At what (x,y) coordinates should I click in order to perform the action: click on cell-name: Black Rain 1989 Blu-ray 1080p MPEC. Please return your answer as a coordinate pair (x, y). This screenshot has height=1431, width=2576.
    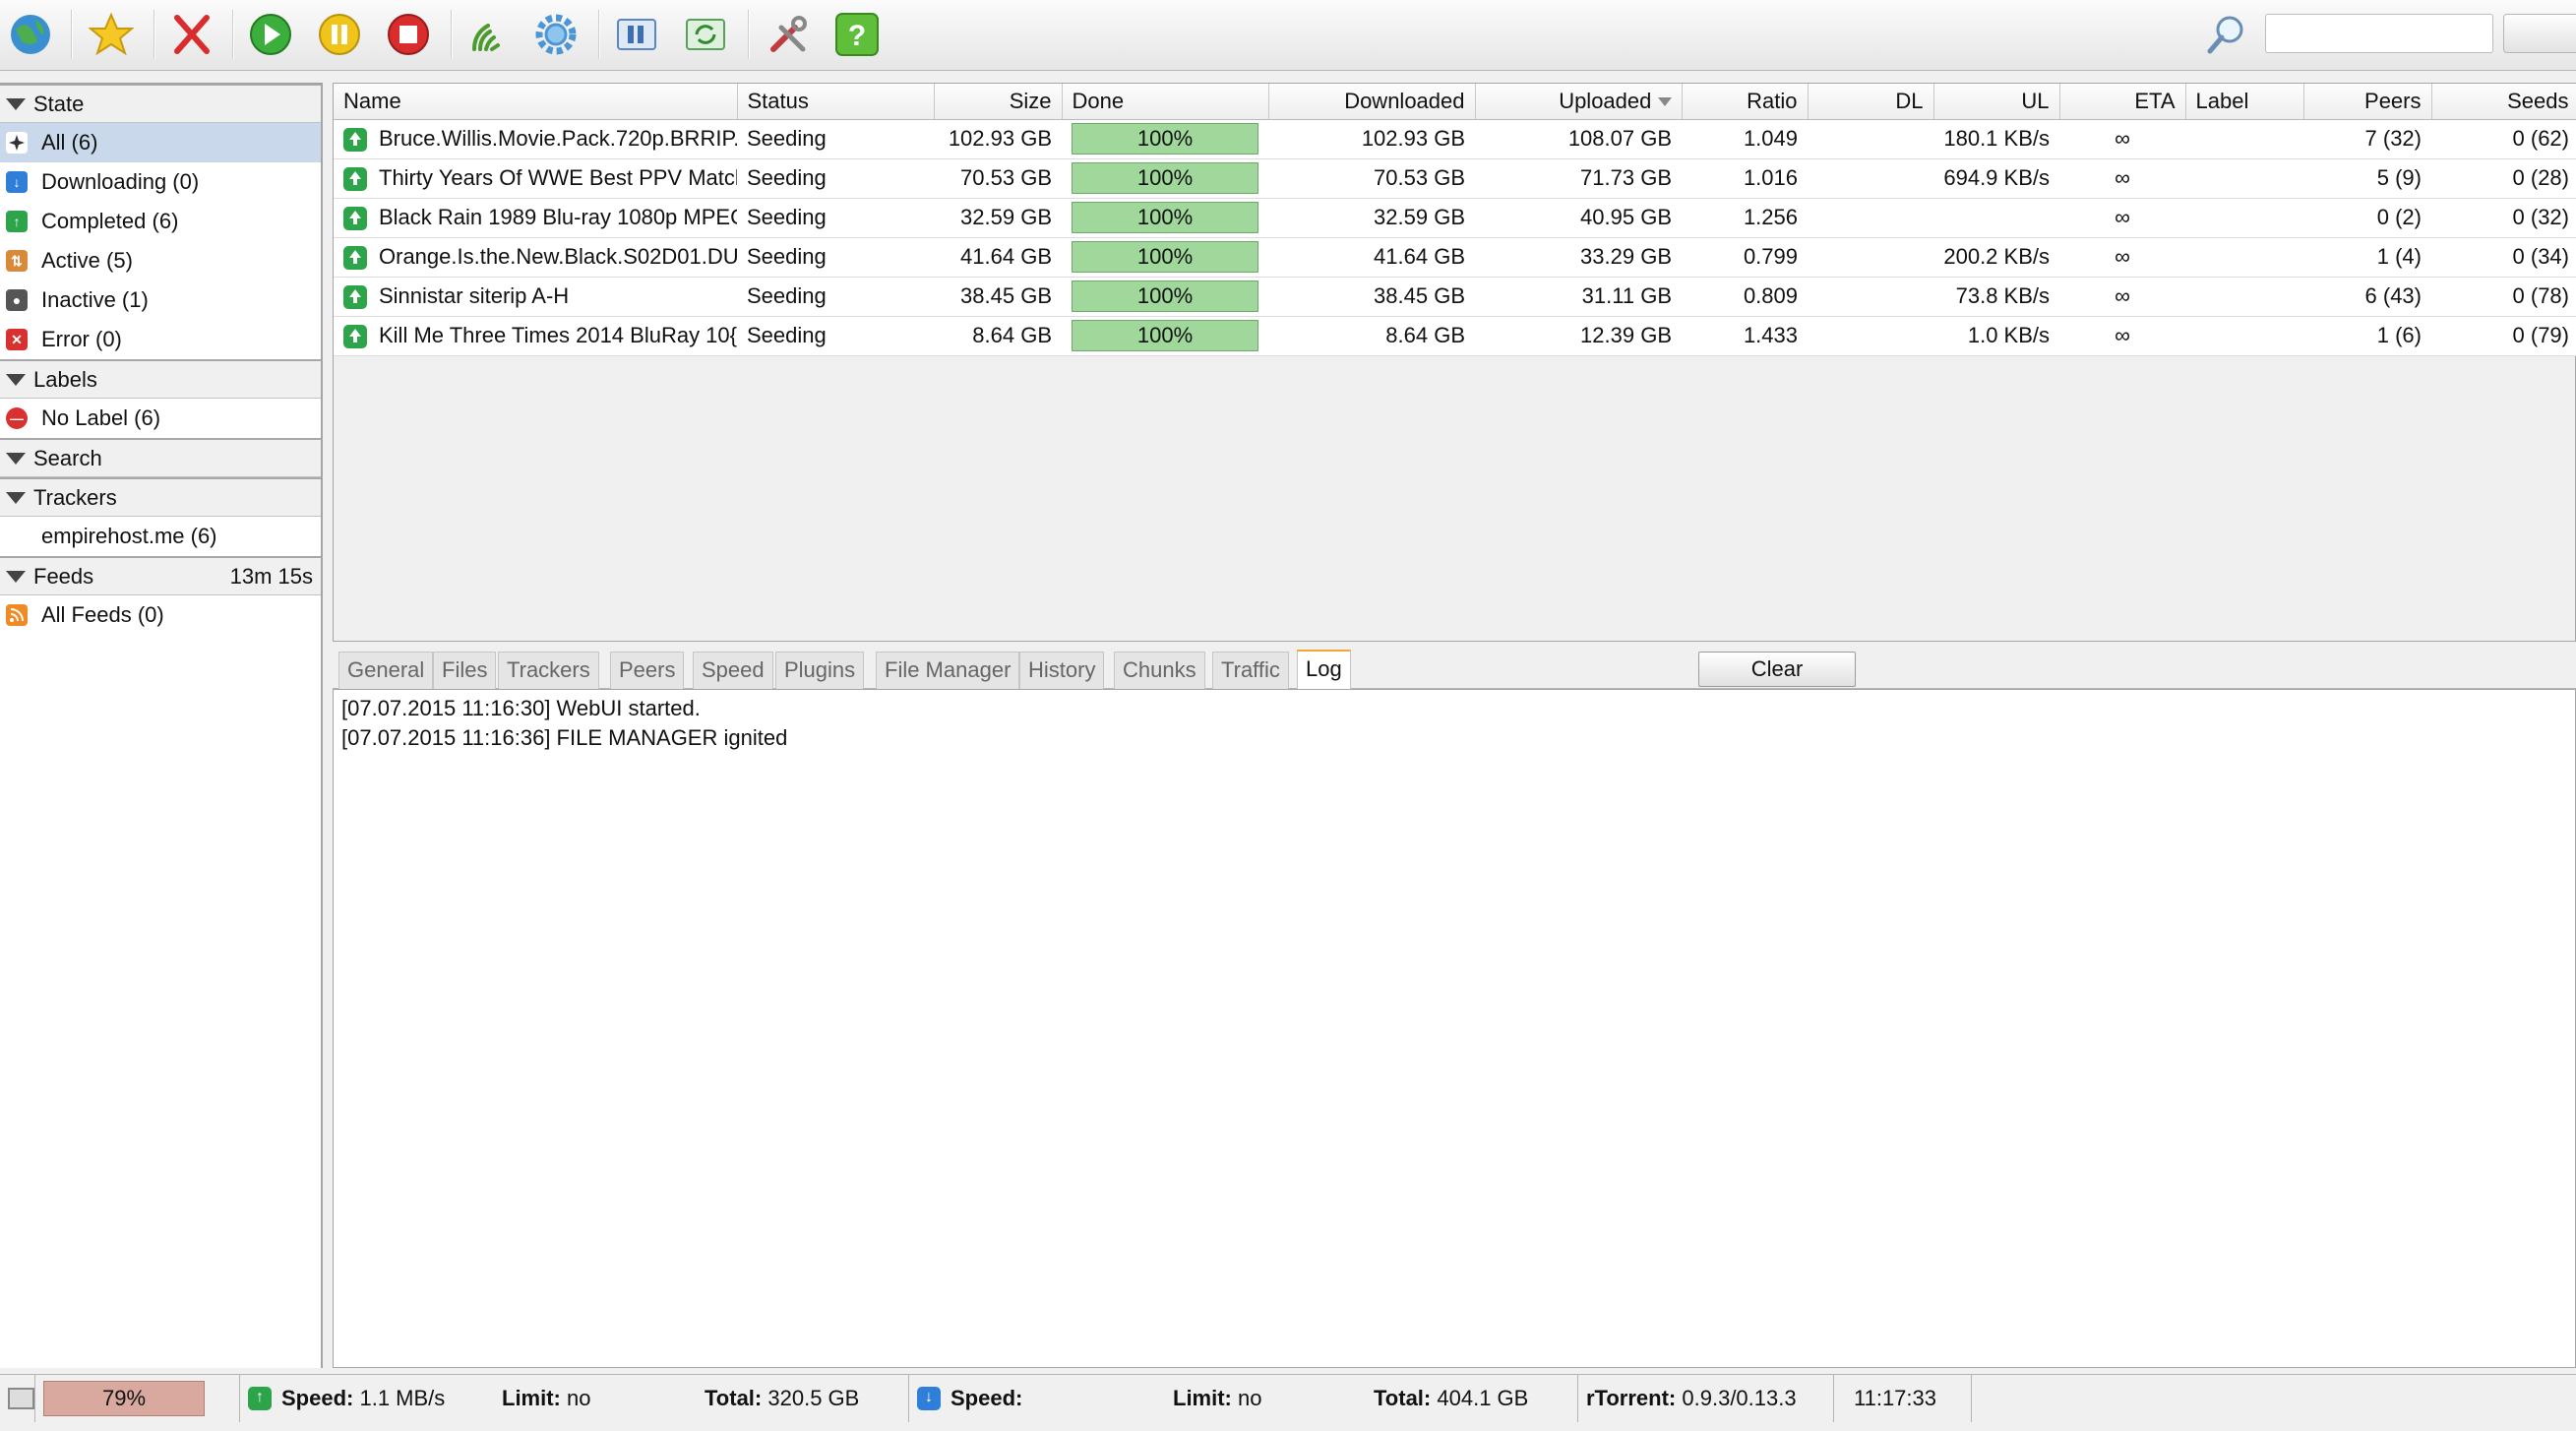
    Looking at the image, I should click on (535, 218).